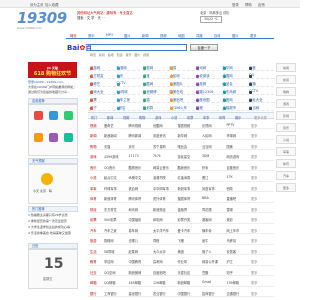 Image resolution: width=320 pixels, height=300 pixels. I want to click on category-link: 新浪新闻, so click(110, 135).